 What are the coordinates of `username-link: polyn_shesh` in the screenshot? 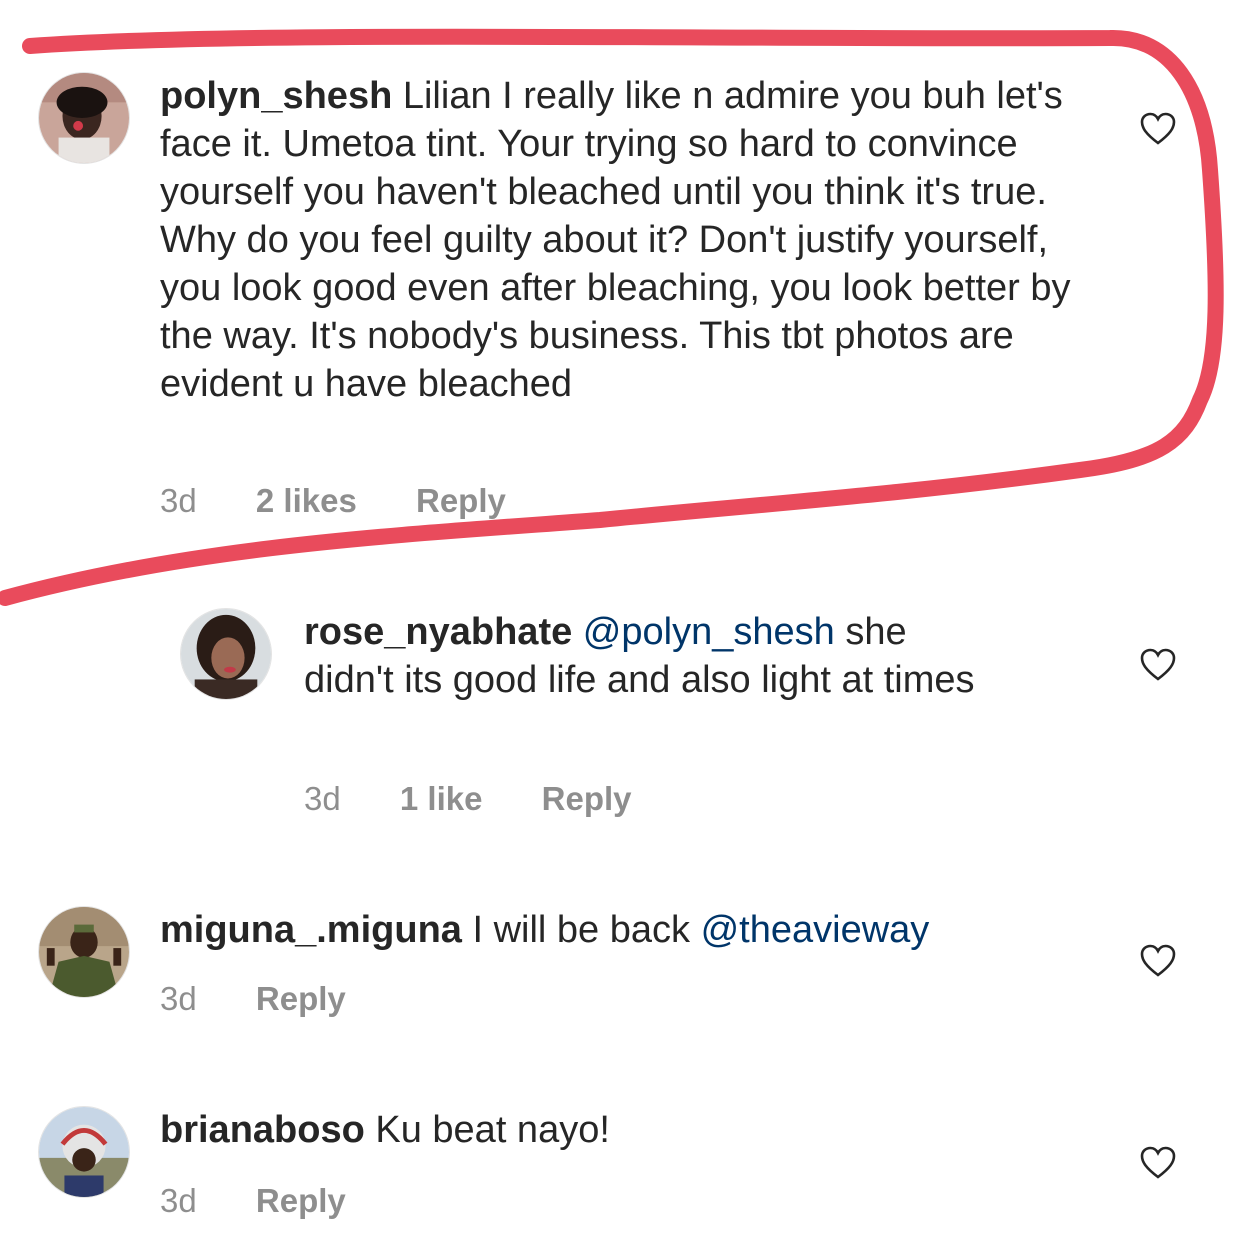 It's located at (276, 96).